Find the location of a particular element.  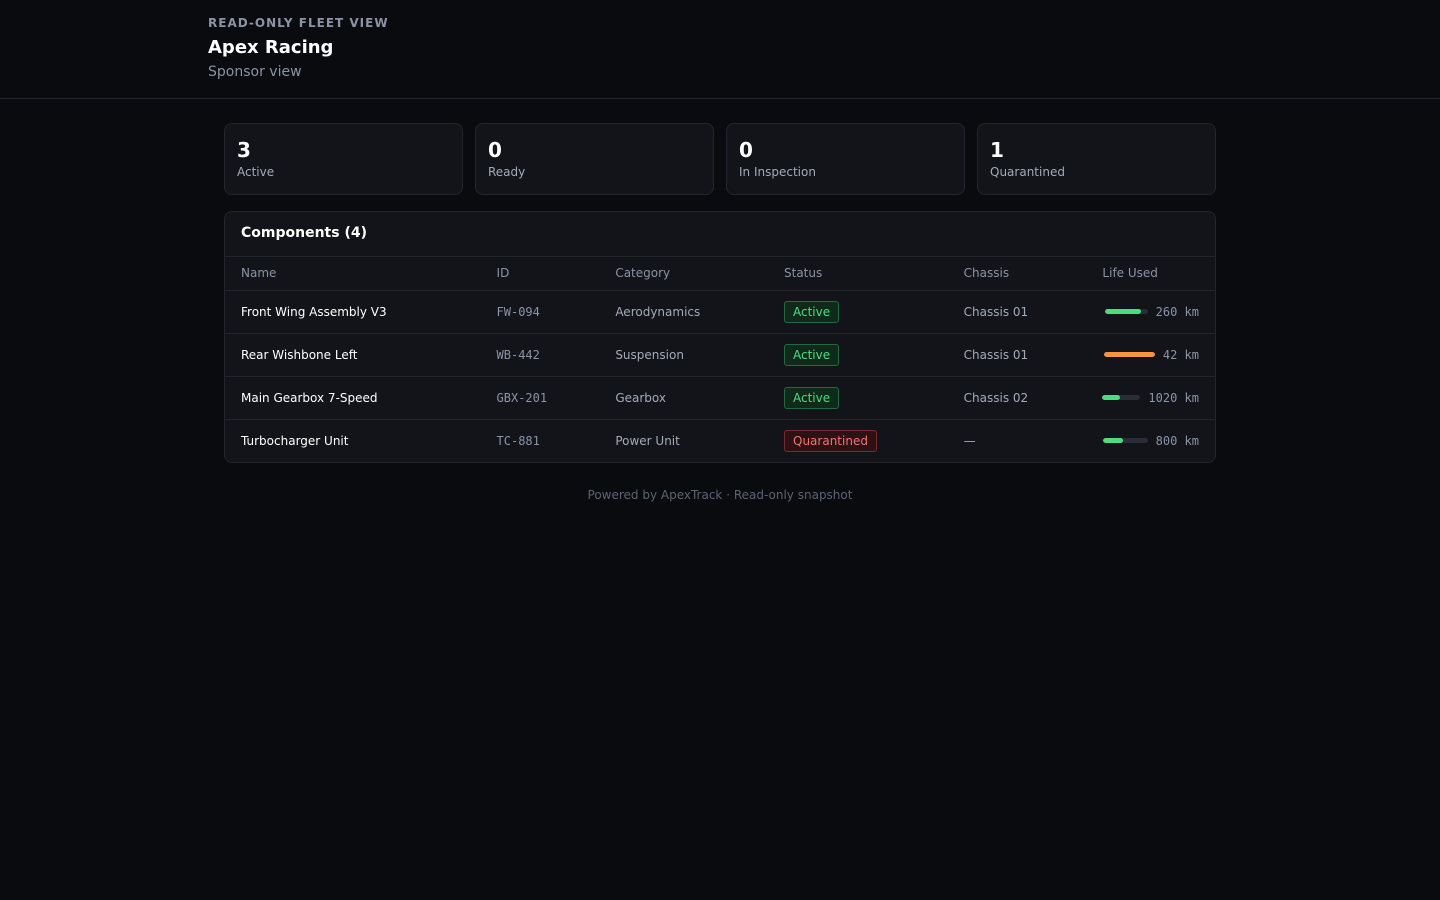

component-id: TC-881 is located at coordinates (518, 440).